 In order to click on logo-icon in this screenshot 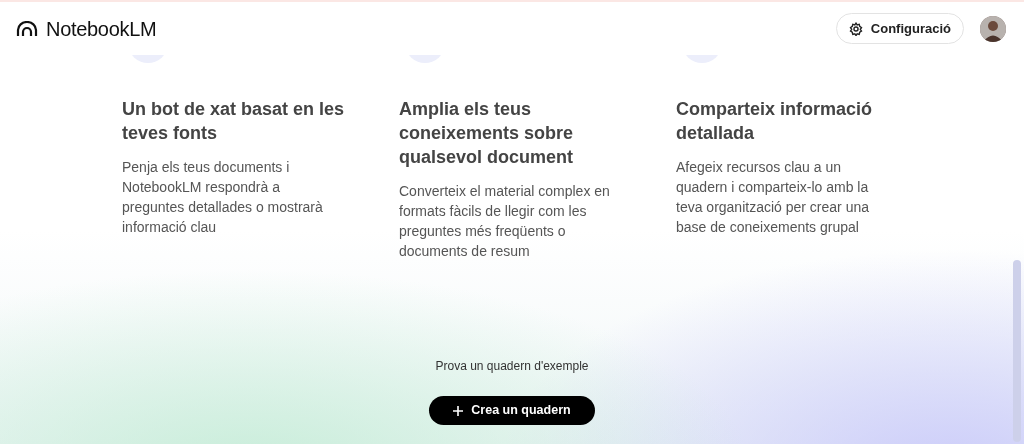, I will do `click(27, 28)`.